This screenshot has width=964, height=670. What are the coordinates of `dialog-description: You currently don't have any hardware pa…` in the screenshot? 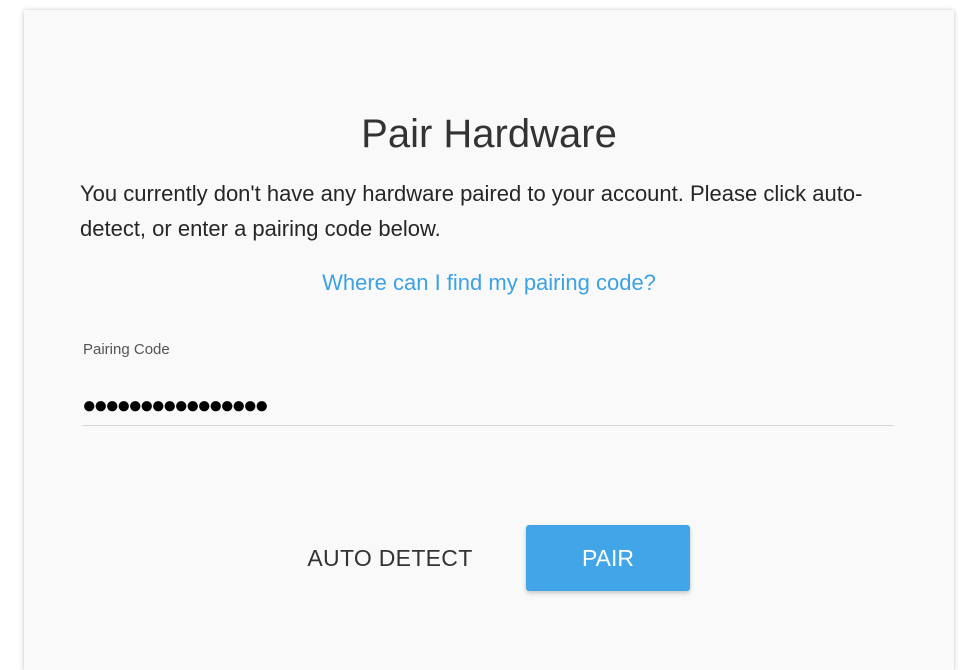 It's located at (471, 211).